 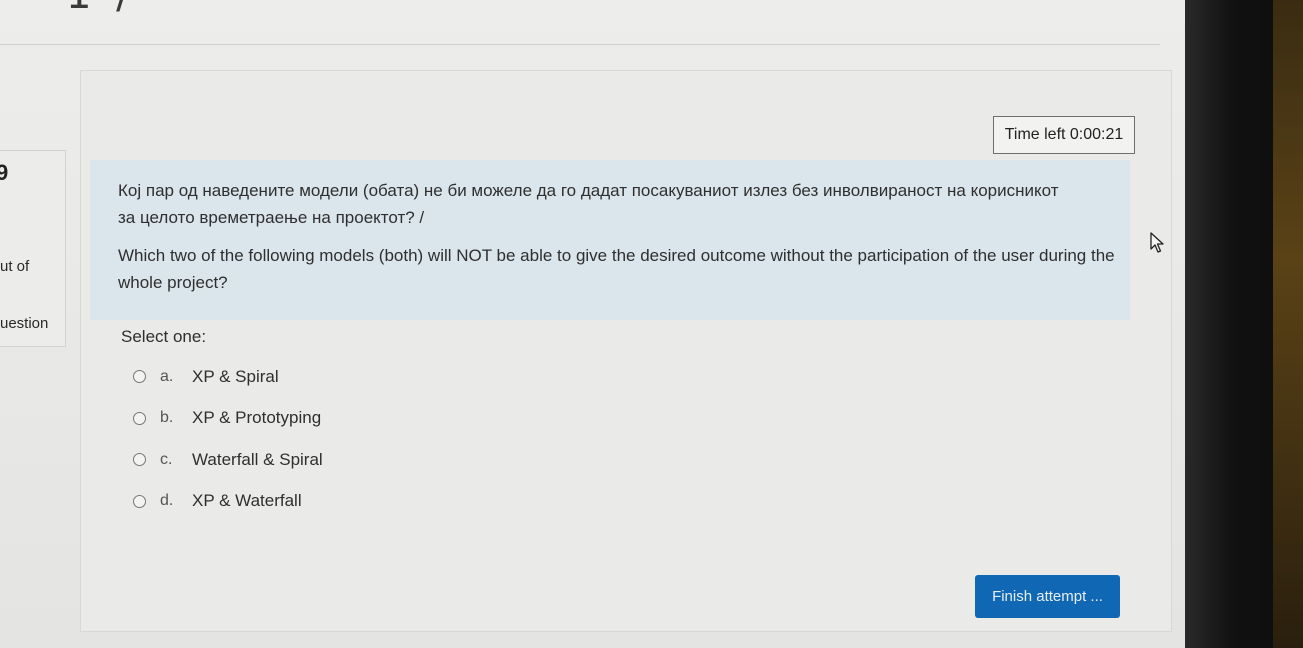 What do you see at coordinates (4, 172) in the screenshot?
I see `question-number: 9` at bounding box center [4, 172].